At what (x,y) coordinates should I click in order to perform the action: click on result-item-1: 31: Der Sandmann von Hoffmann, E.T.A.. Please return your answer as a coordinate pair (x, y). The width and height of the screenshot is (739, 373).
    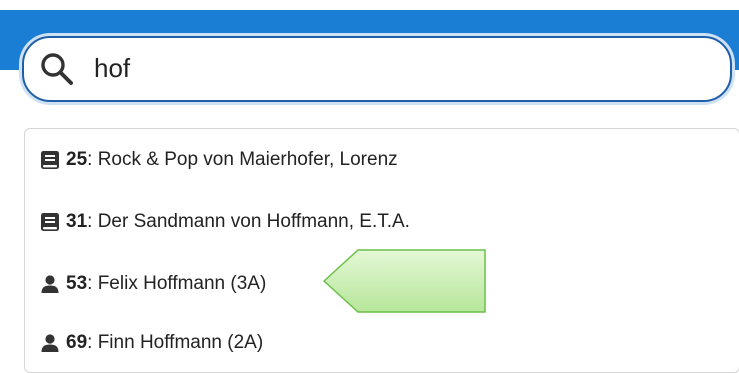
    Looking at the image, I should click on (225, 222).